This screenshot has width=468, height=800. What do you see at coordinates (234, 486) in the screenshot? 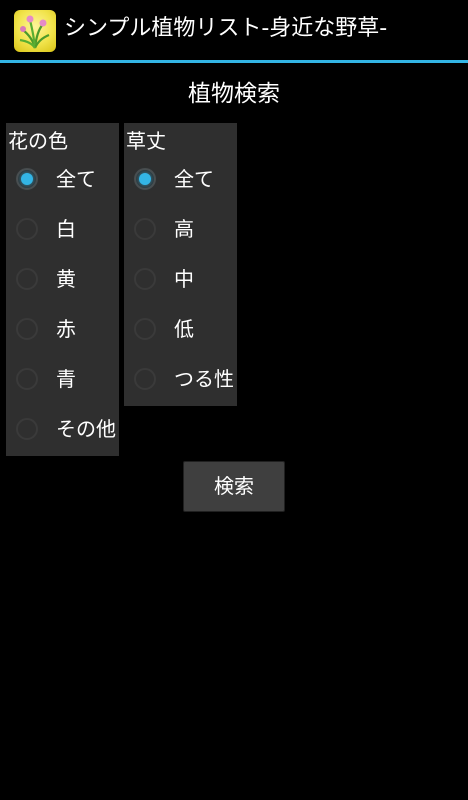
I see `search-button: 検索` at bounding box center [234, 486].